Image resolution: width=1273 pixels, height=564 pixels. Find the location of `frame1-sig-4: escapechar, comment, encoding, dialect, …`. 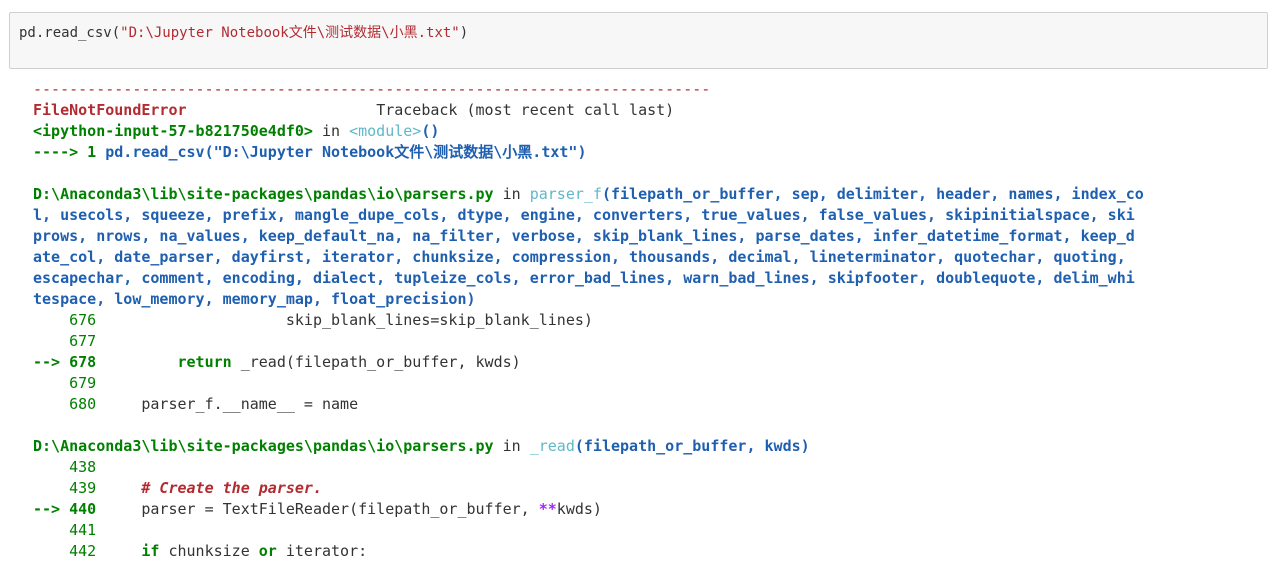

frame1-sig-4: escapechar, comment, encoding, dialect, … is located at coordinates (584, 278).